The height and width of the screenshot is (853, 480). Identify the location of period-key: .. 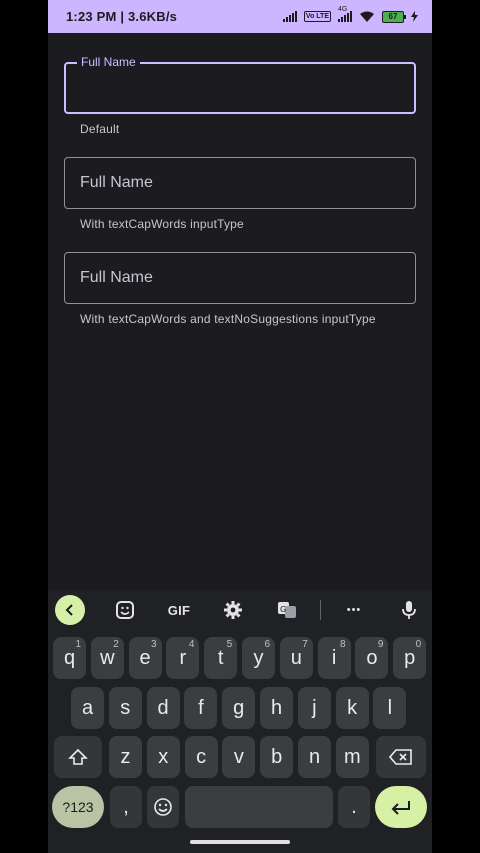
(354, 807).